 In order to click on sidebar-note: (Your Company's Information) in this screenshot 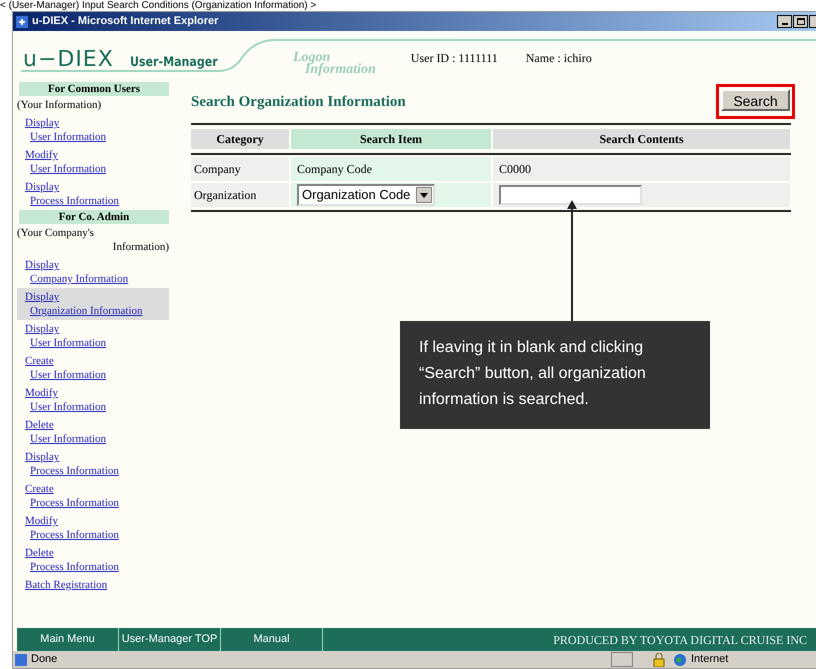, I will do `click(93, 240)`.